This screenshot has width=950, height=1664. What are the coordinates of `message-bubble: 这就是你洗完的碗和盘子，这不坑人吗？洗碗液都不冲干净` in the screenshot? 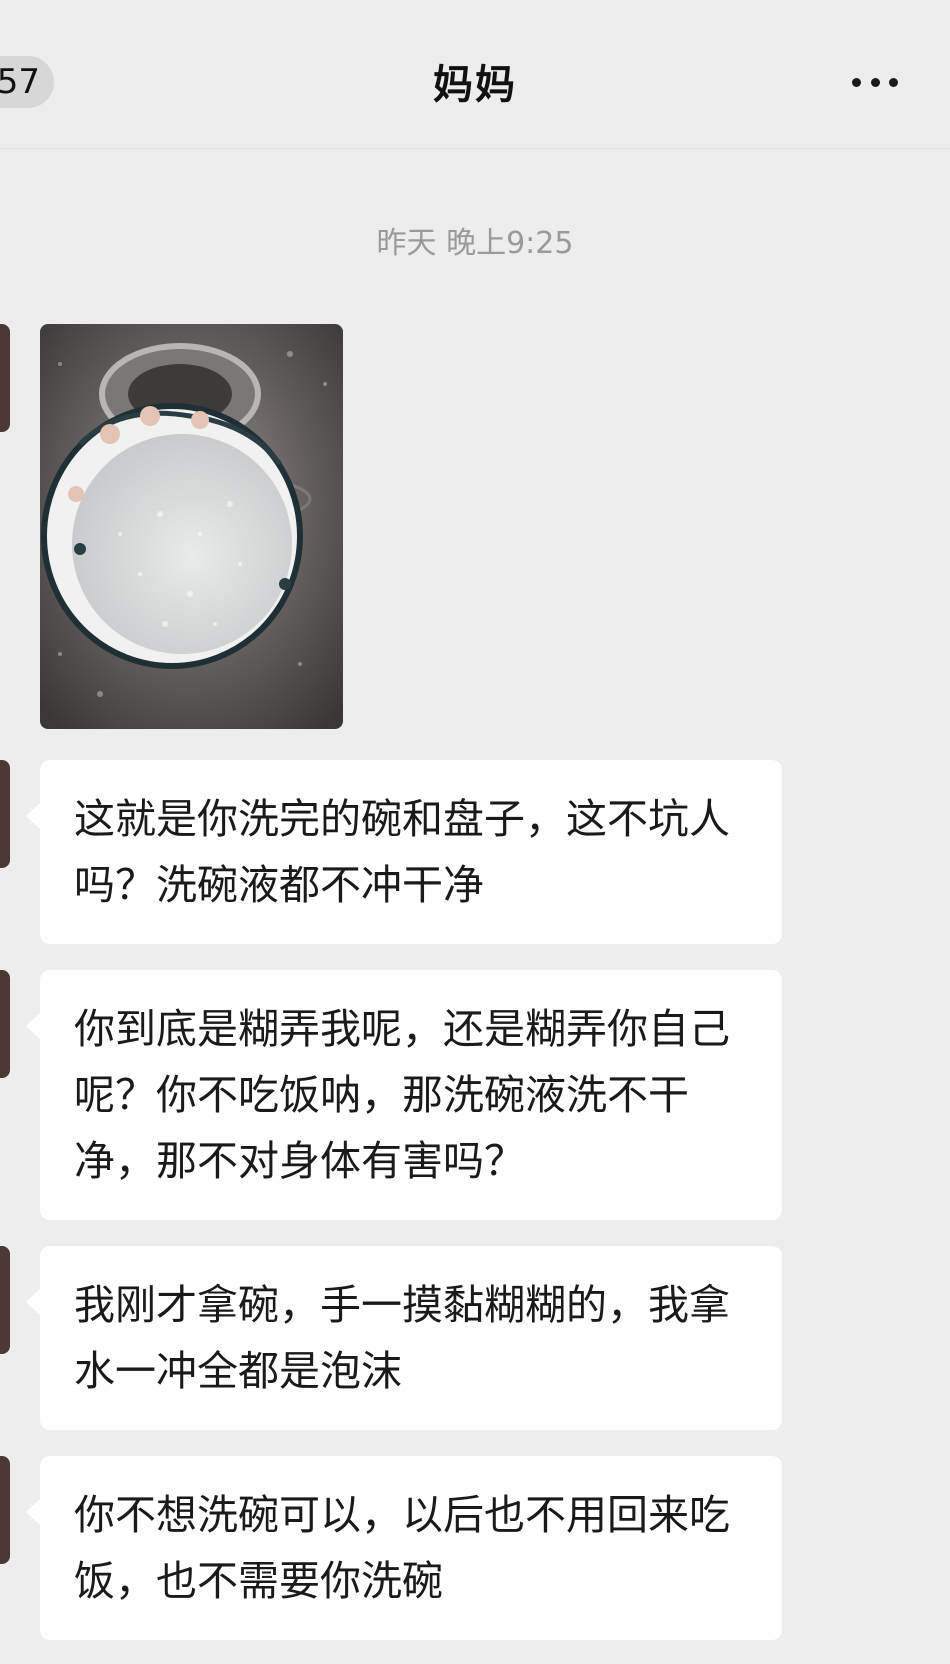 It's located at (404, 852).